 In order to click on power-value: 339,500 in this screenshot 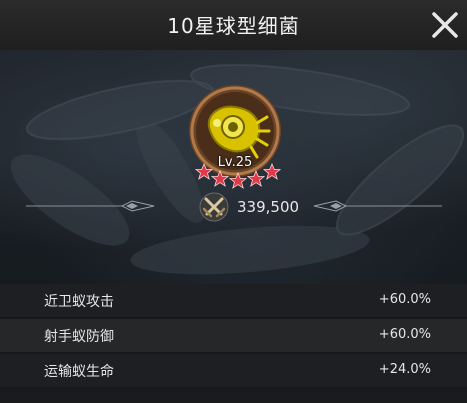, I will do `click(268, 207)`.